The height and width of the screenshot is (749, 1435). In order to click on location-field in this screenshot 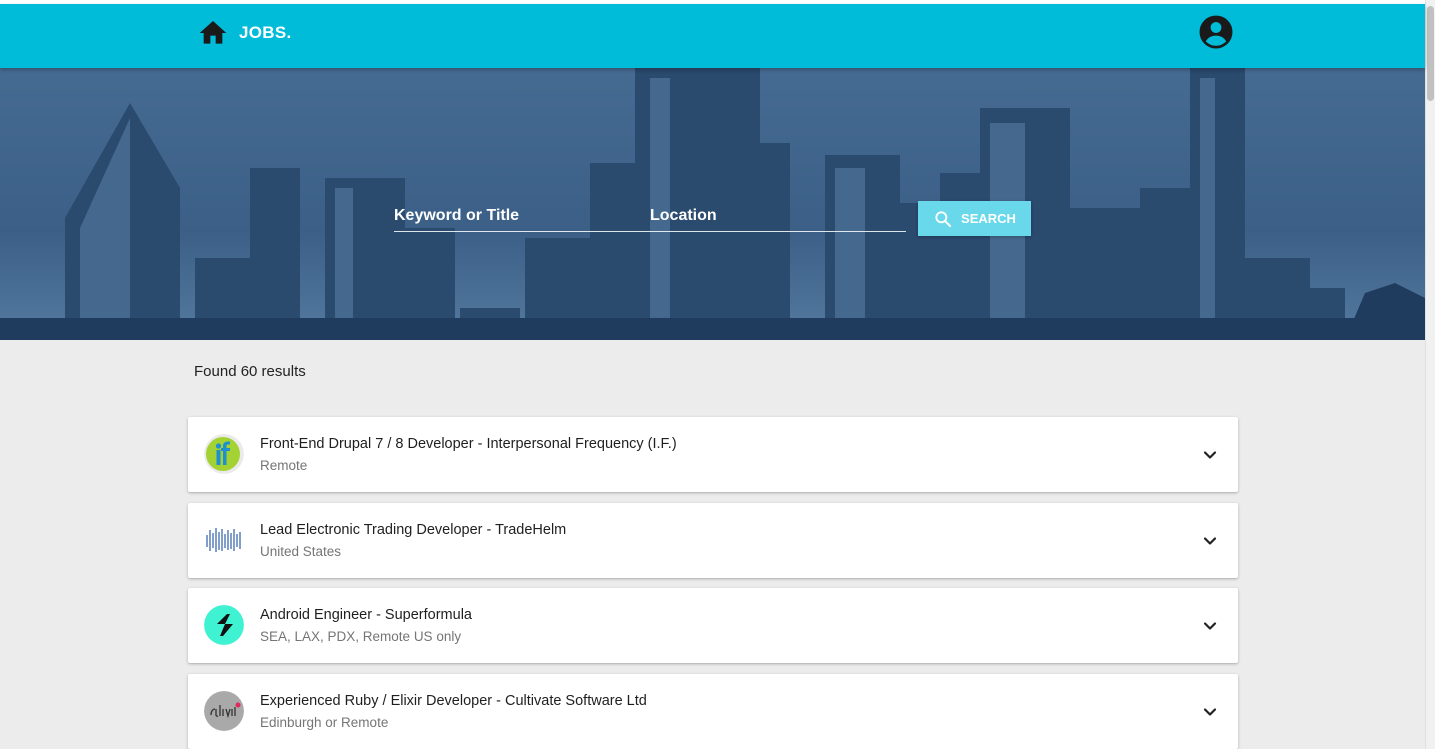, I will do `click(778, 216)`.